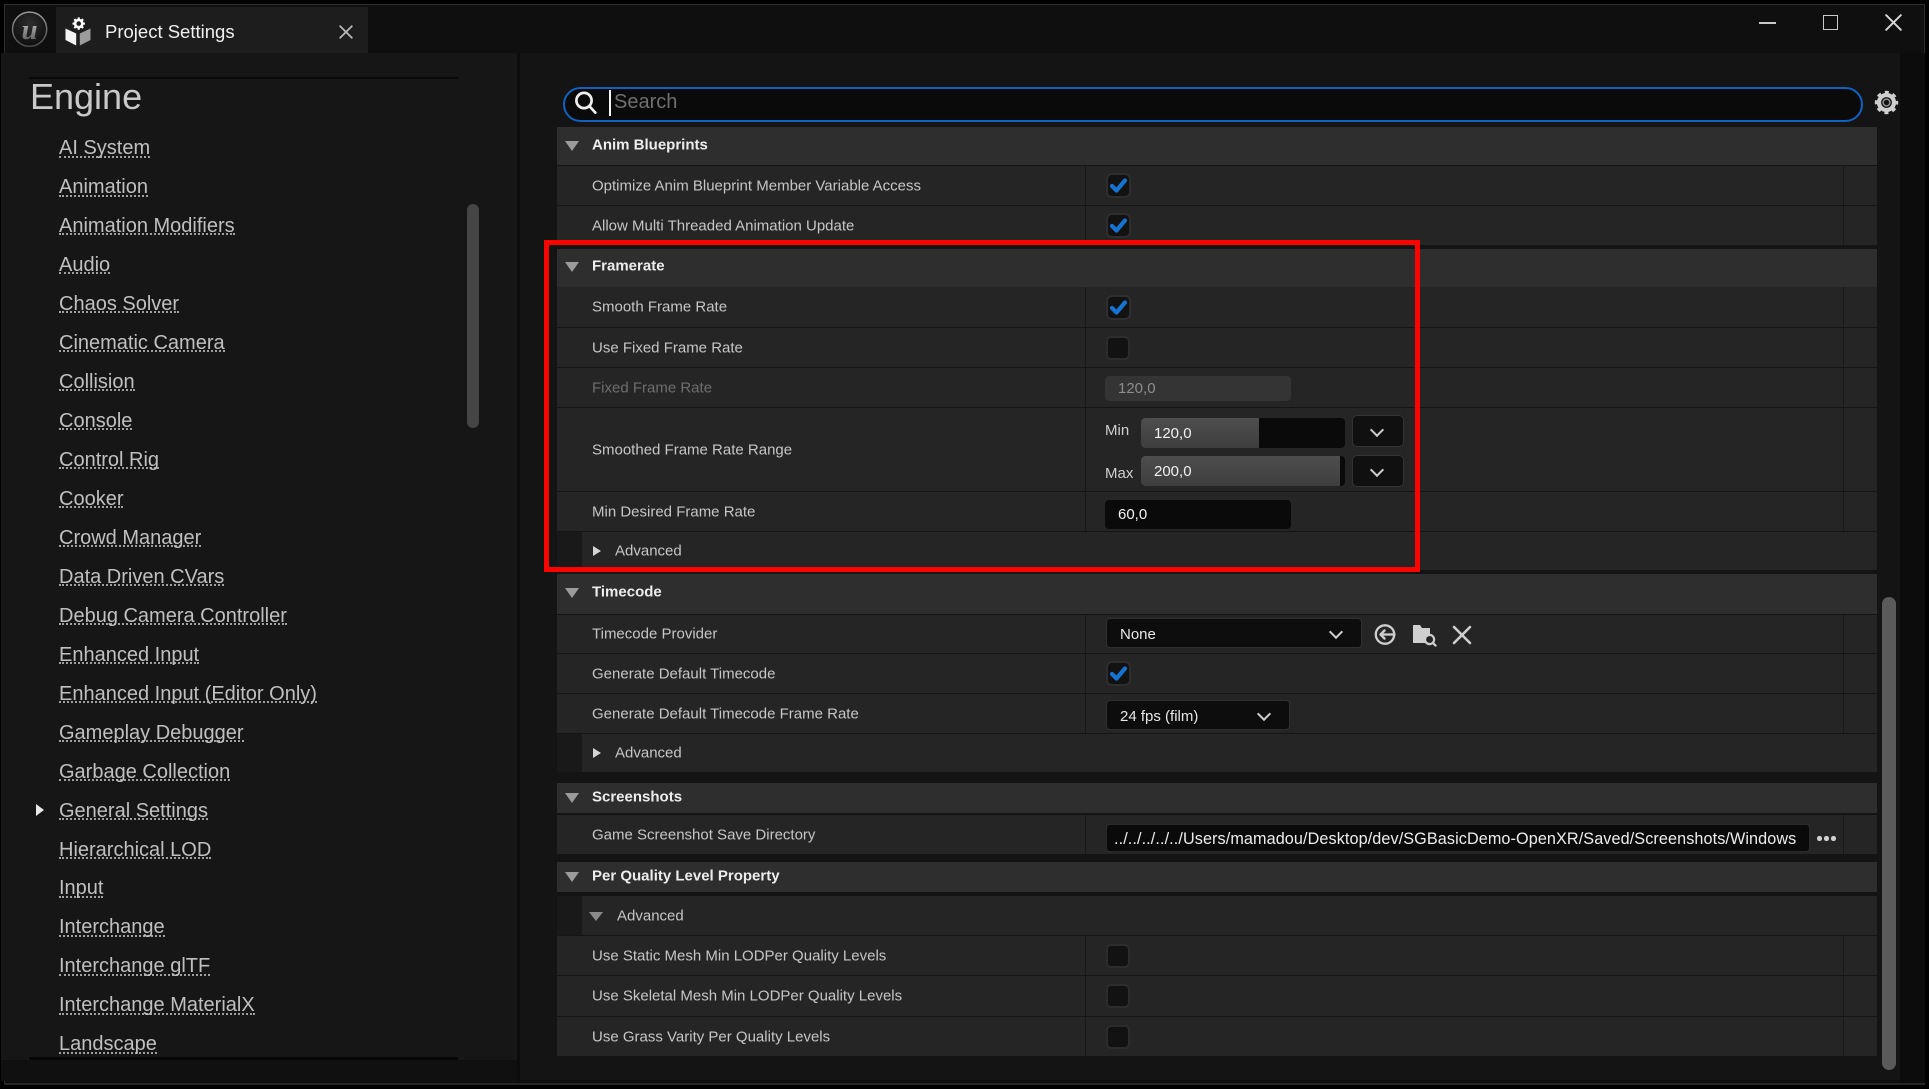 Image resolution: width=1929 pixels, height=1089 pixels. Describe the element at coordinates (30, 30) in the screenshot. I see `svg-text: u` at that location.